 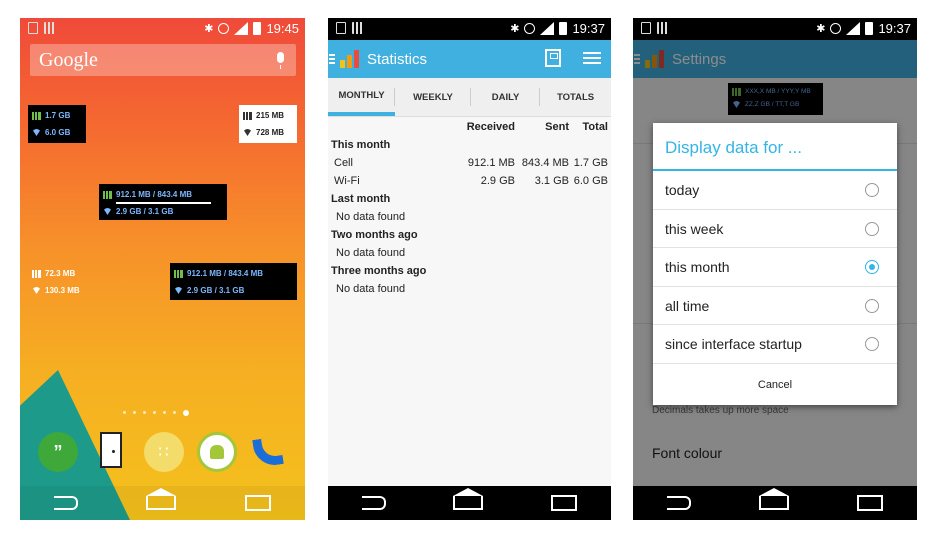 What do you see at coordinates (491, 163) in the screenshot?
I see `received-value: 912.1 MB` at bounding box center [491, 163].